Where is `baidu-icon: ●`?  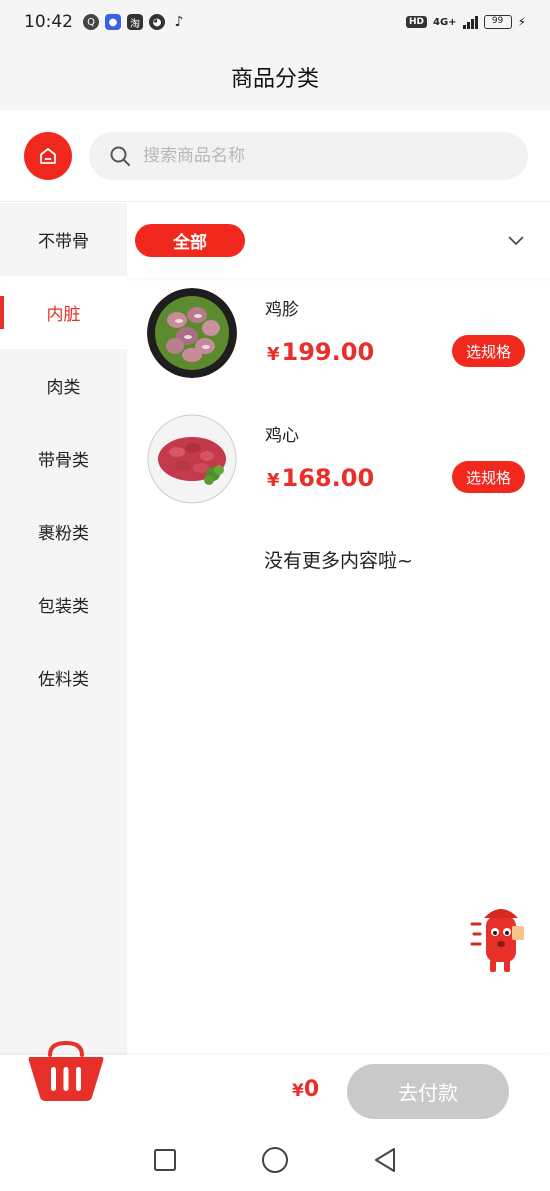 baidu-icon: ● is located at coordinates (113, 22).